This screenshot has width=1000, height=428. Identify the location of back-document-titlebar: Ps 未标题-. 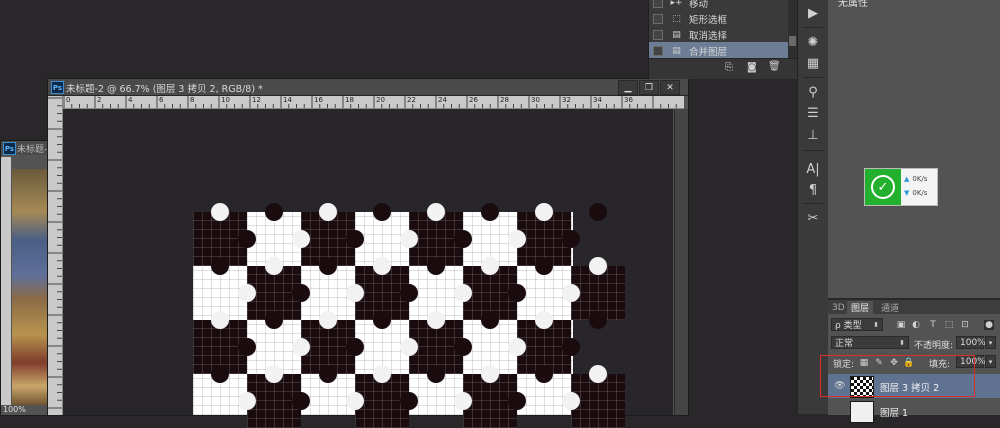
(24, 148).